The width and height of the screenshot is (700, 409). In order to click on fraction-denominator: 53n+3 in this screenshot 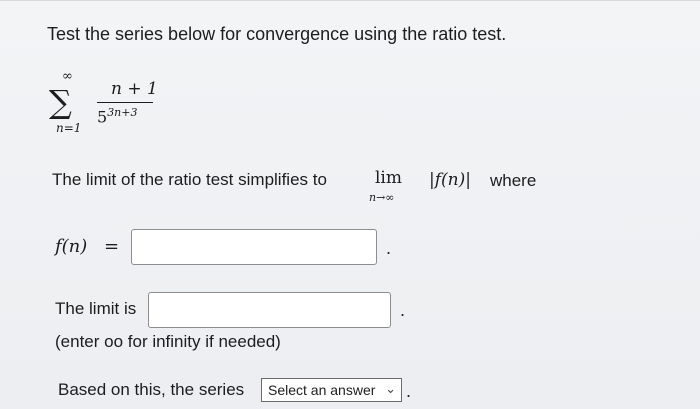, I will do `click(117, 116)`.